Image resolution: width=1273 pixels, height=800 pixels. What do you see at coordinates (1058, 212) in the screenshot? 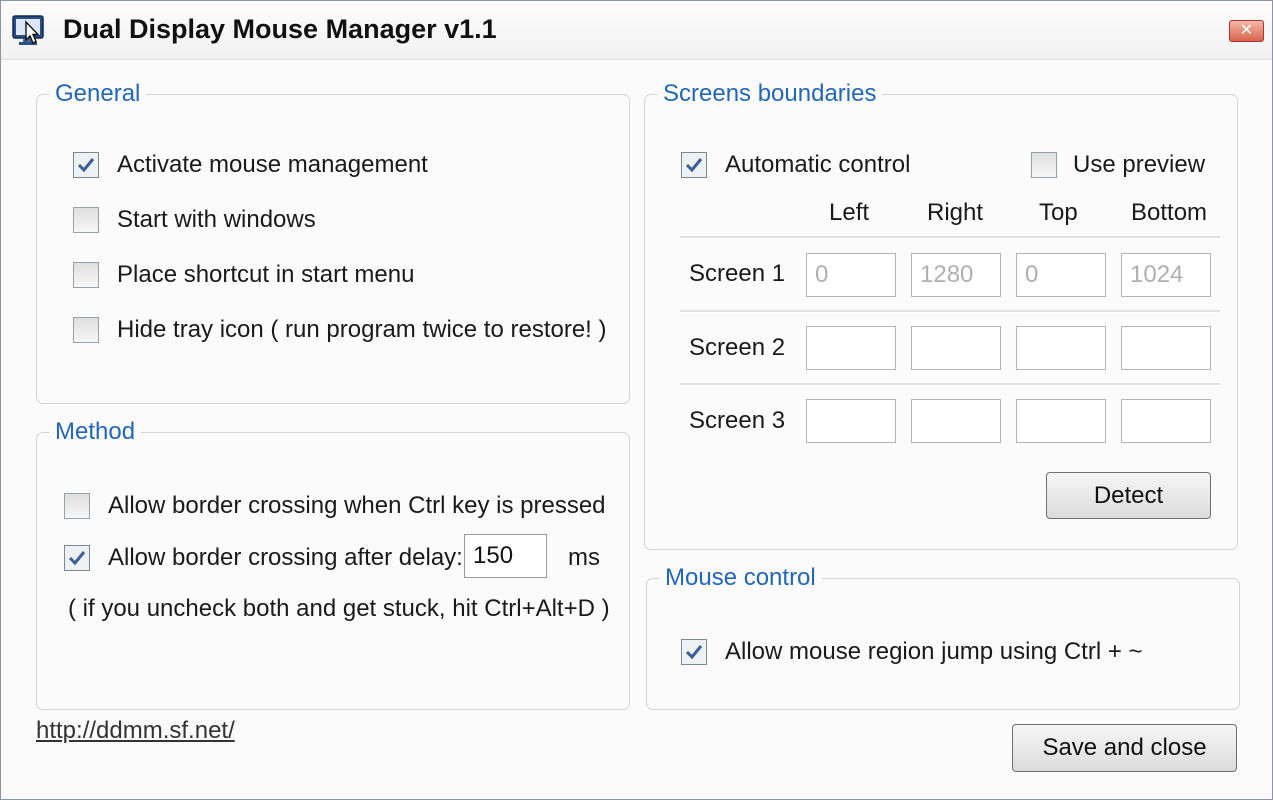
I see `column-header-top: Top` at bounding box center [1058, 212].